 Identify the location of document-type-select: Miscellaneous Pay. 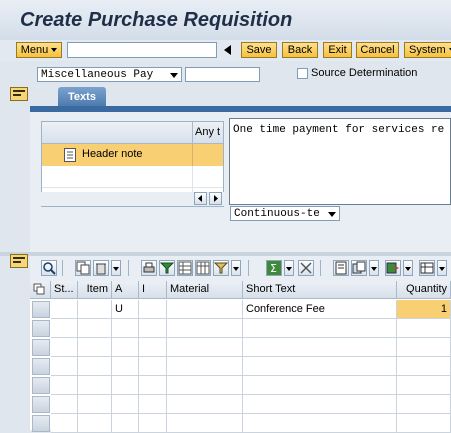
(109, 74).